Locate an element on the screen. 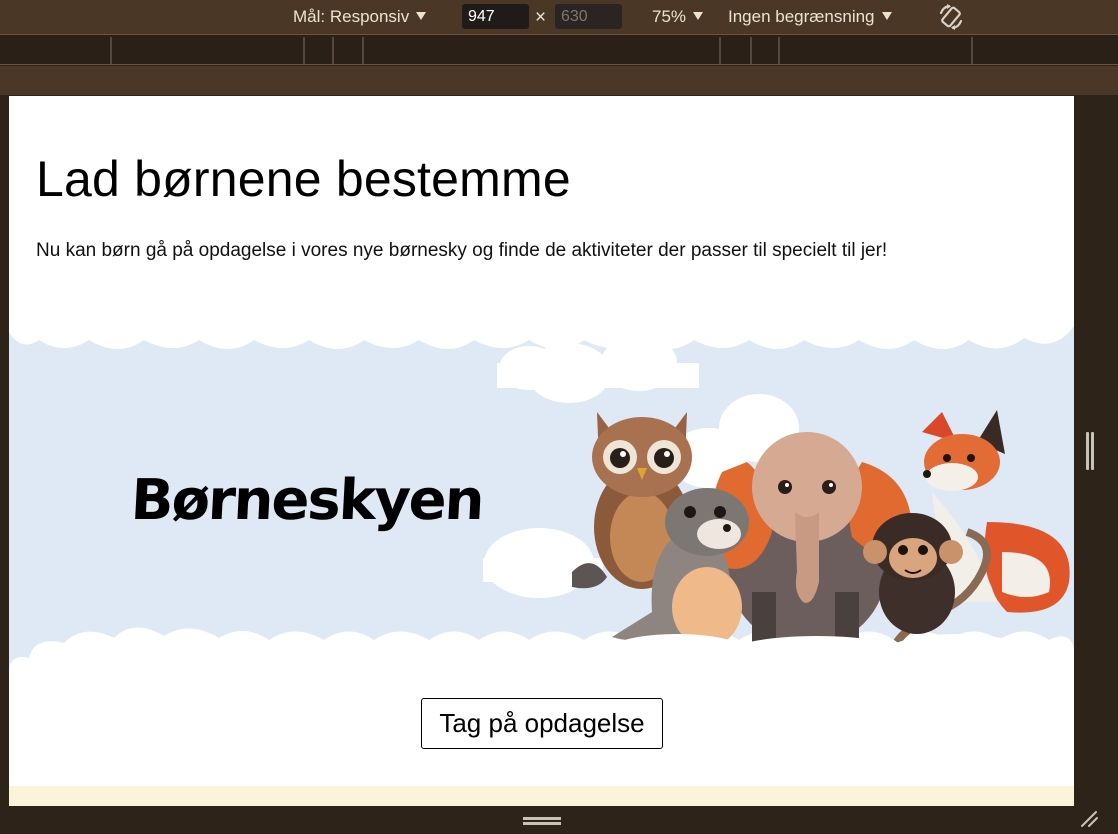  throttle-dropdown: Ingen begrænsning is located at coordinates (810, 17).